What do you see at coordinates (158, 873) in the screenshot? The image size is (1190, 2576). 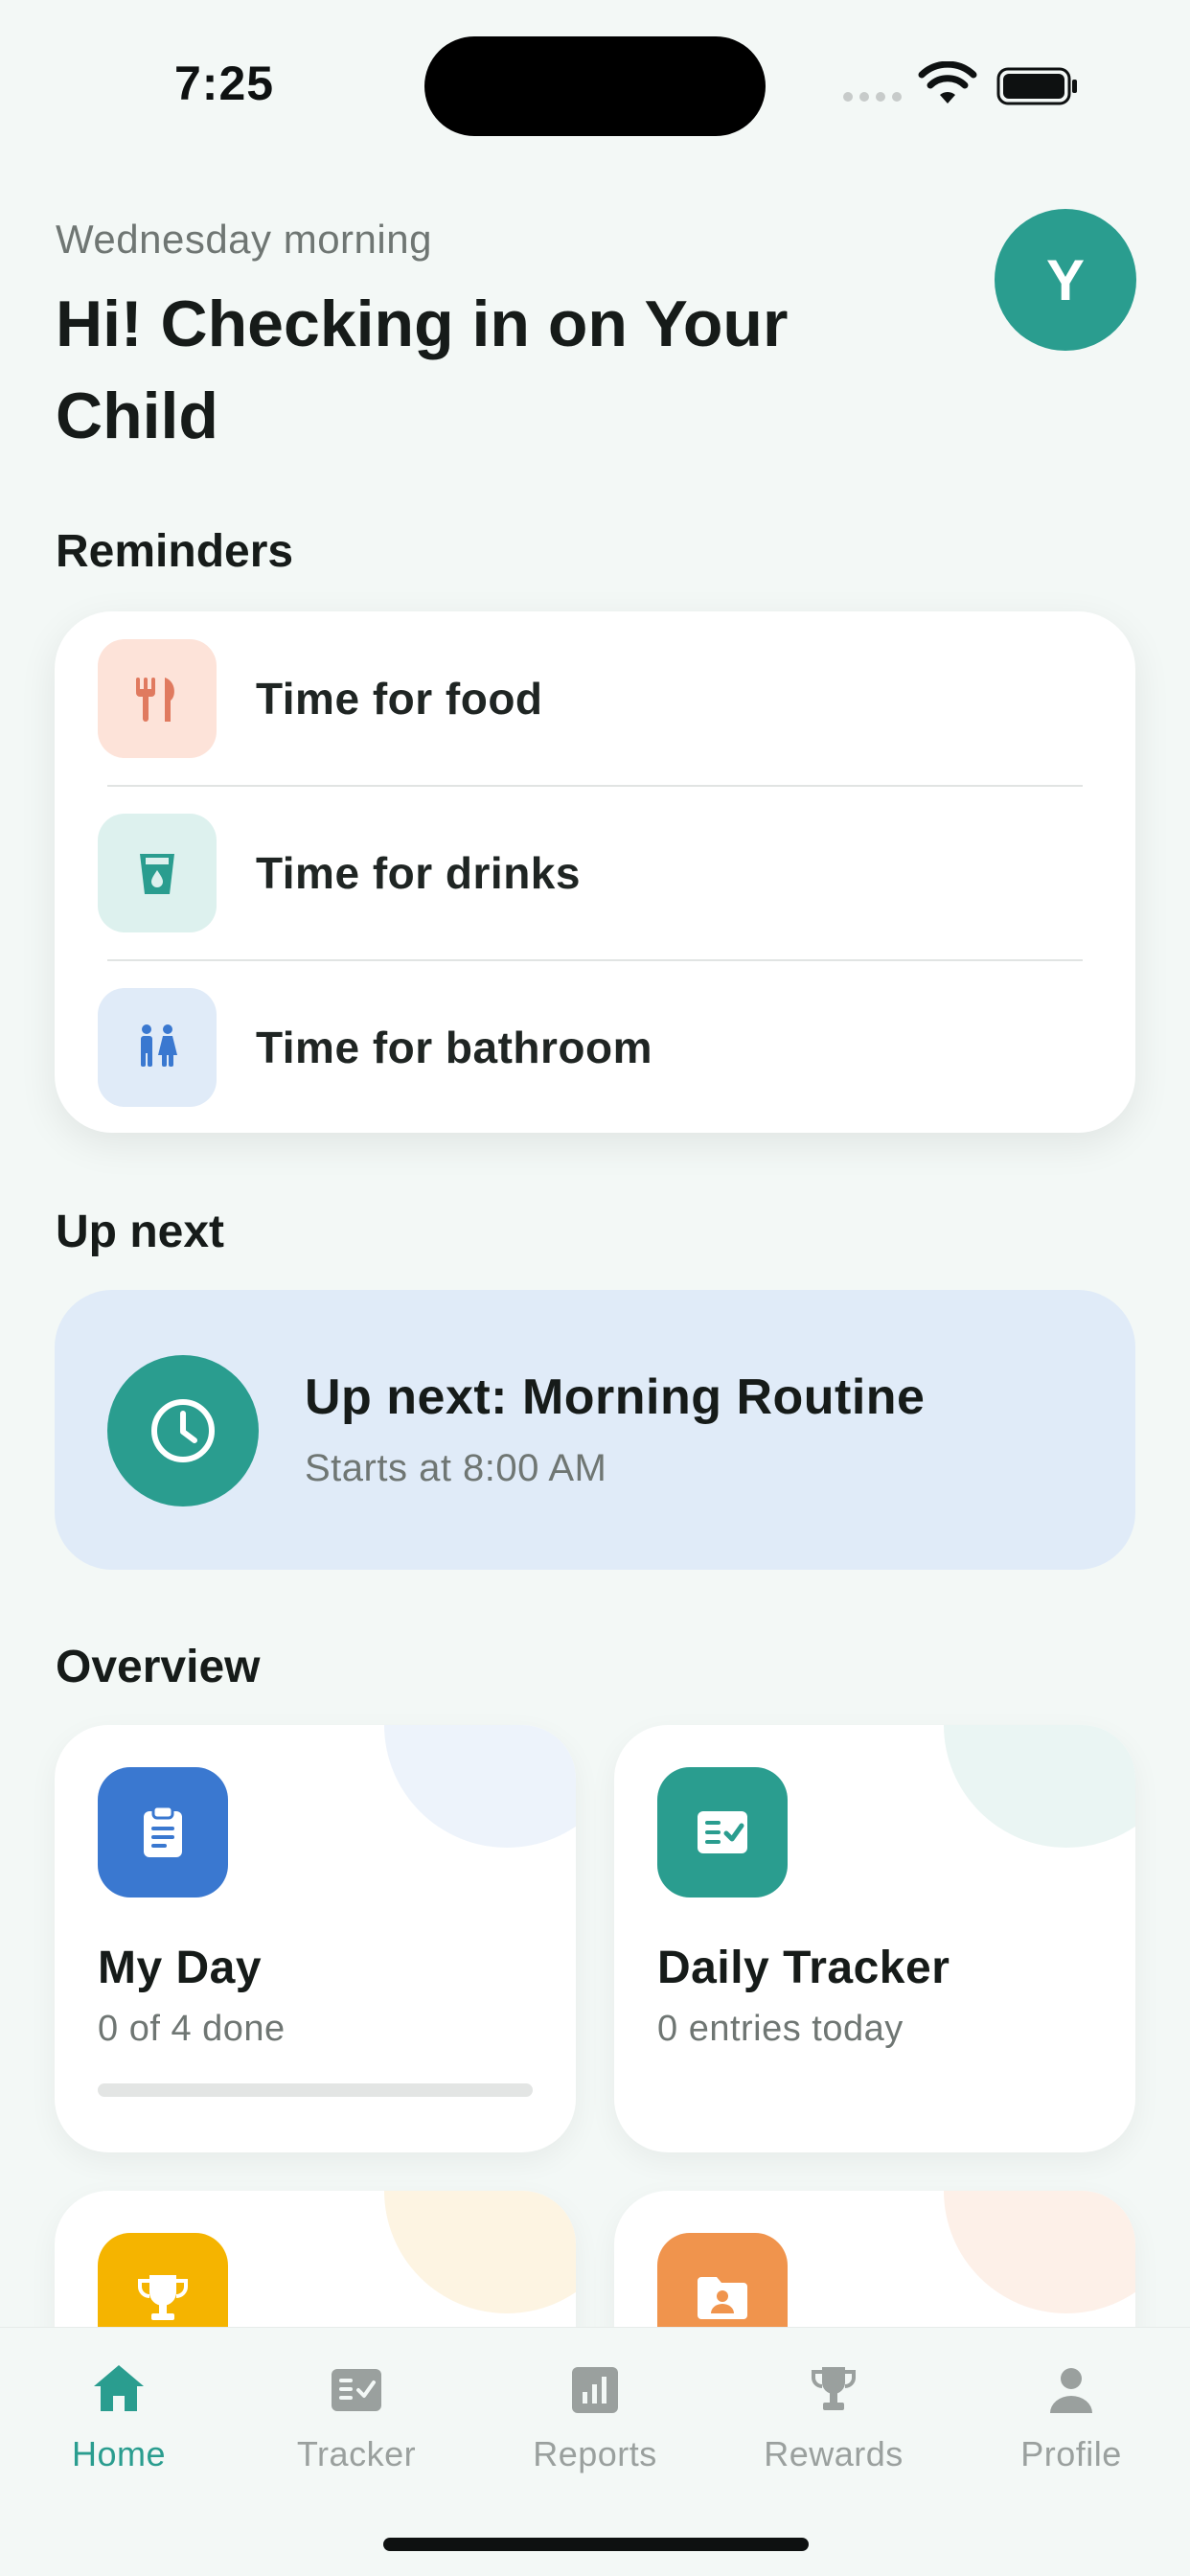 I see `cup-icon` at bounding box center [158, 873].